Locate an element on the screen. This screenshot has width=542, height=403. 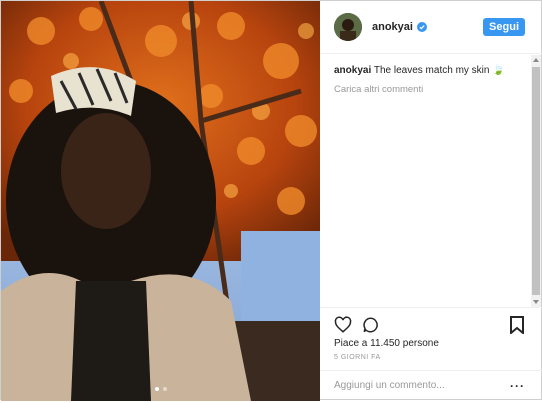
carousel-dot-active is located at coordinates (156, 389).